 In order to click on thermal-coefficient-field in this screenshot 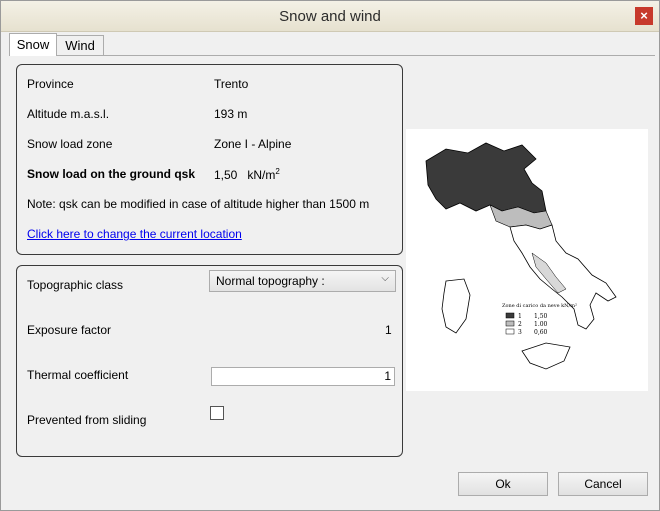, I will do `click(303, 376)`.